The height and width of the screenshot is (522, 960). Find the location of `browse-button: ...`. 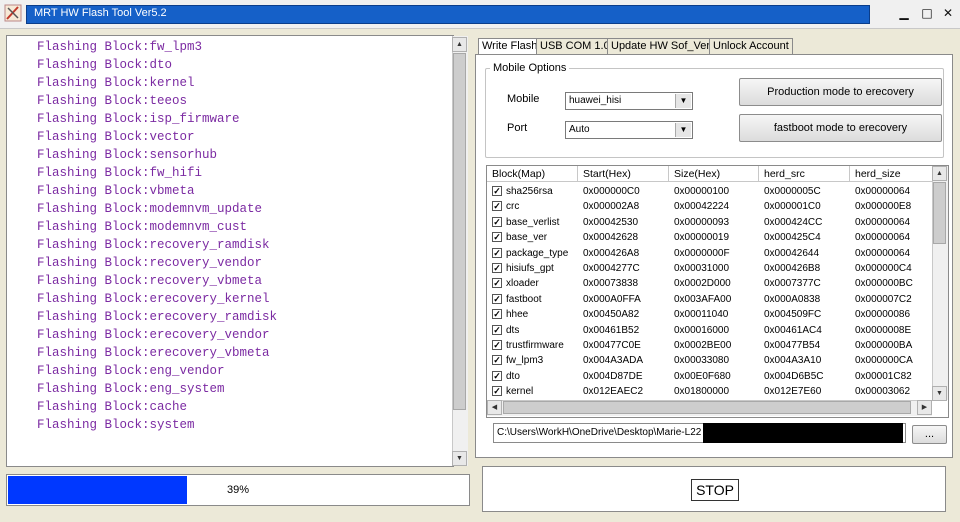

browse-button: ... is located at coordinates (929, 434).